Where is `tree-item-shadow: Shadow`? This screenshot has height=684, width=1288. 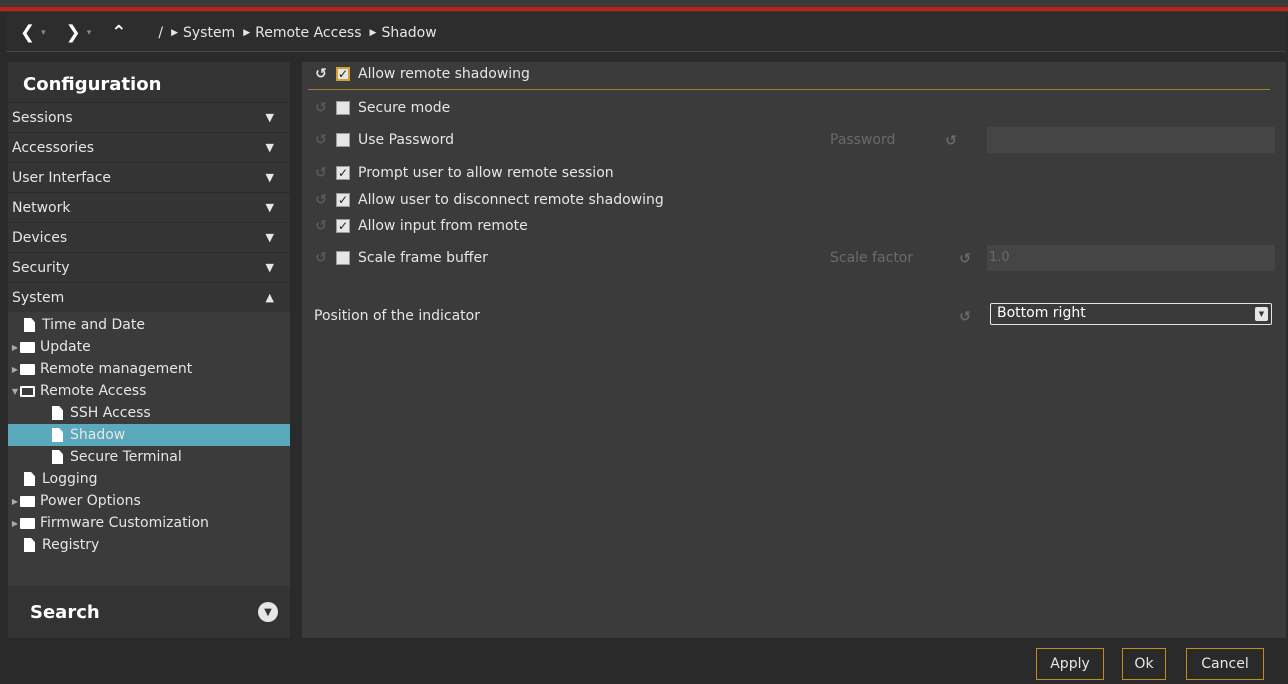
tree-item-shadow: Shadow is located at coordinates (149, 435).